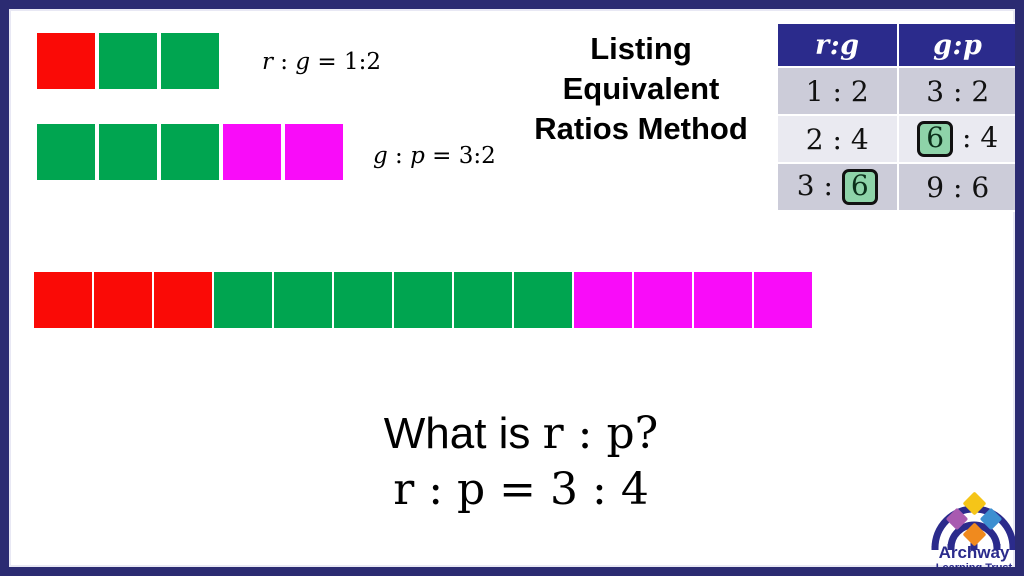 This screenshot has height=576, width=1024. I want to click on table-cell-rg-2: 2 : 4, so click(837, 139).